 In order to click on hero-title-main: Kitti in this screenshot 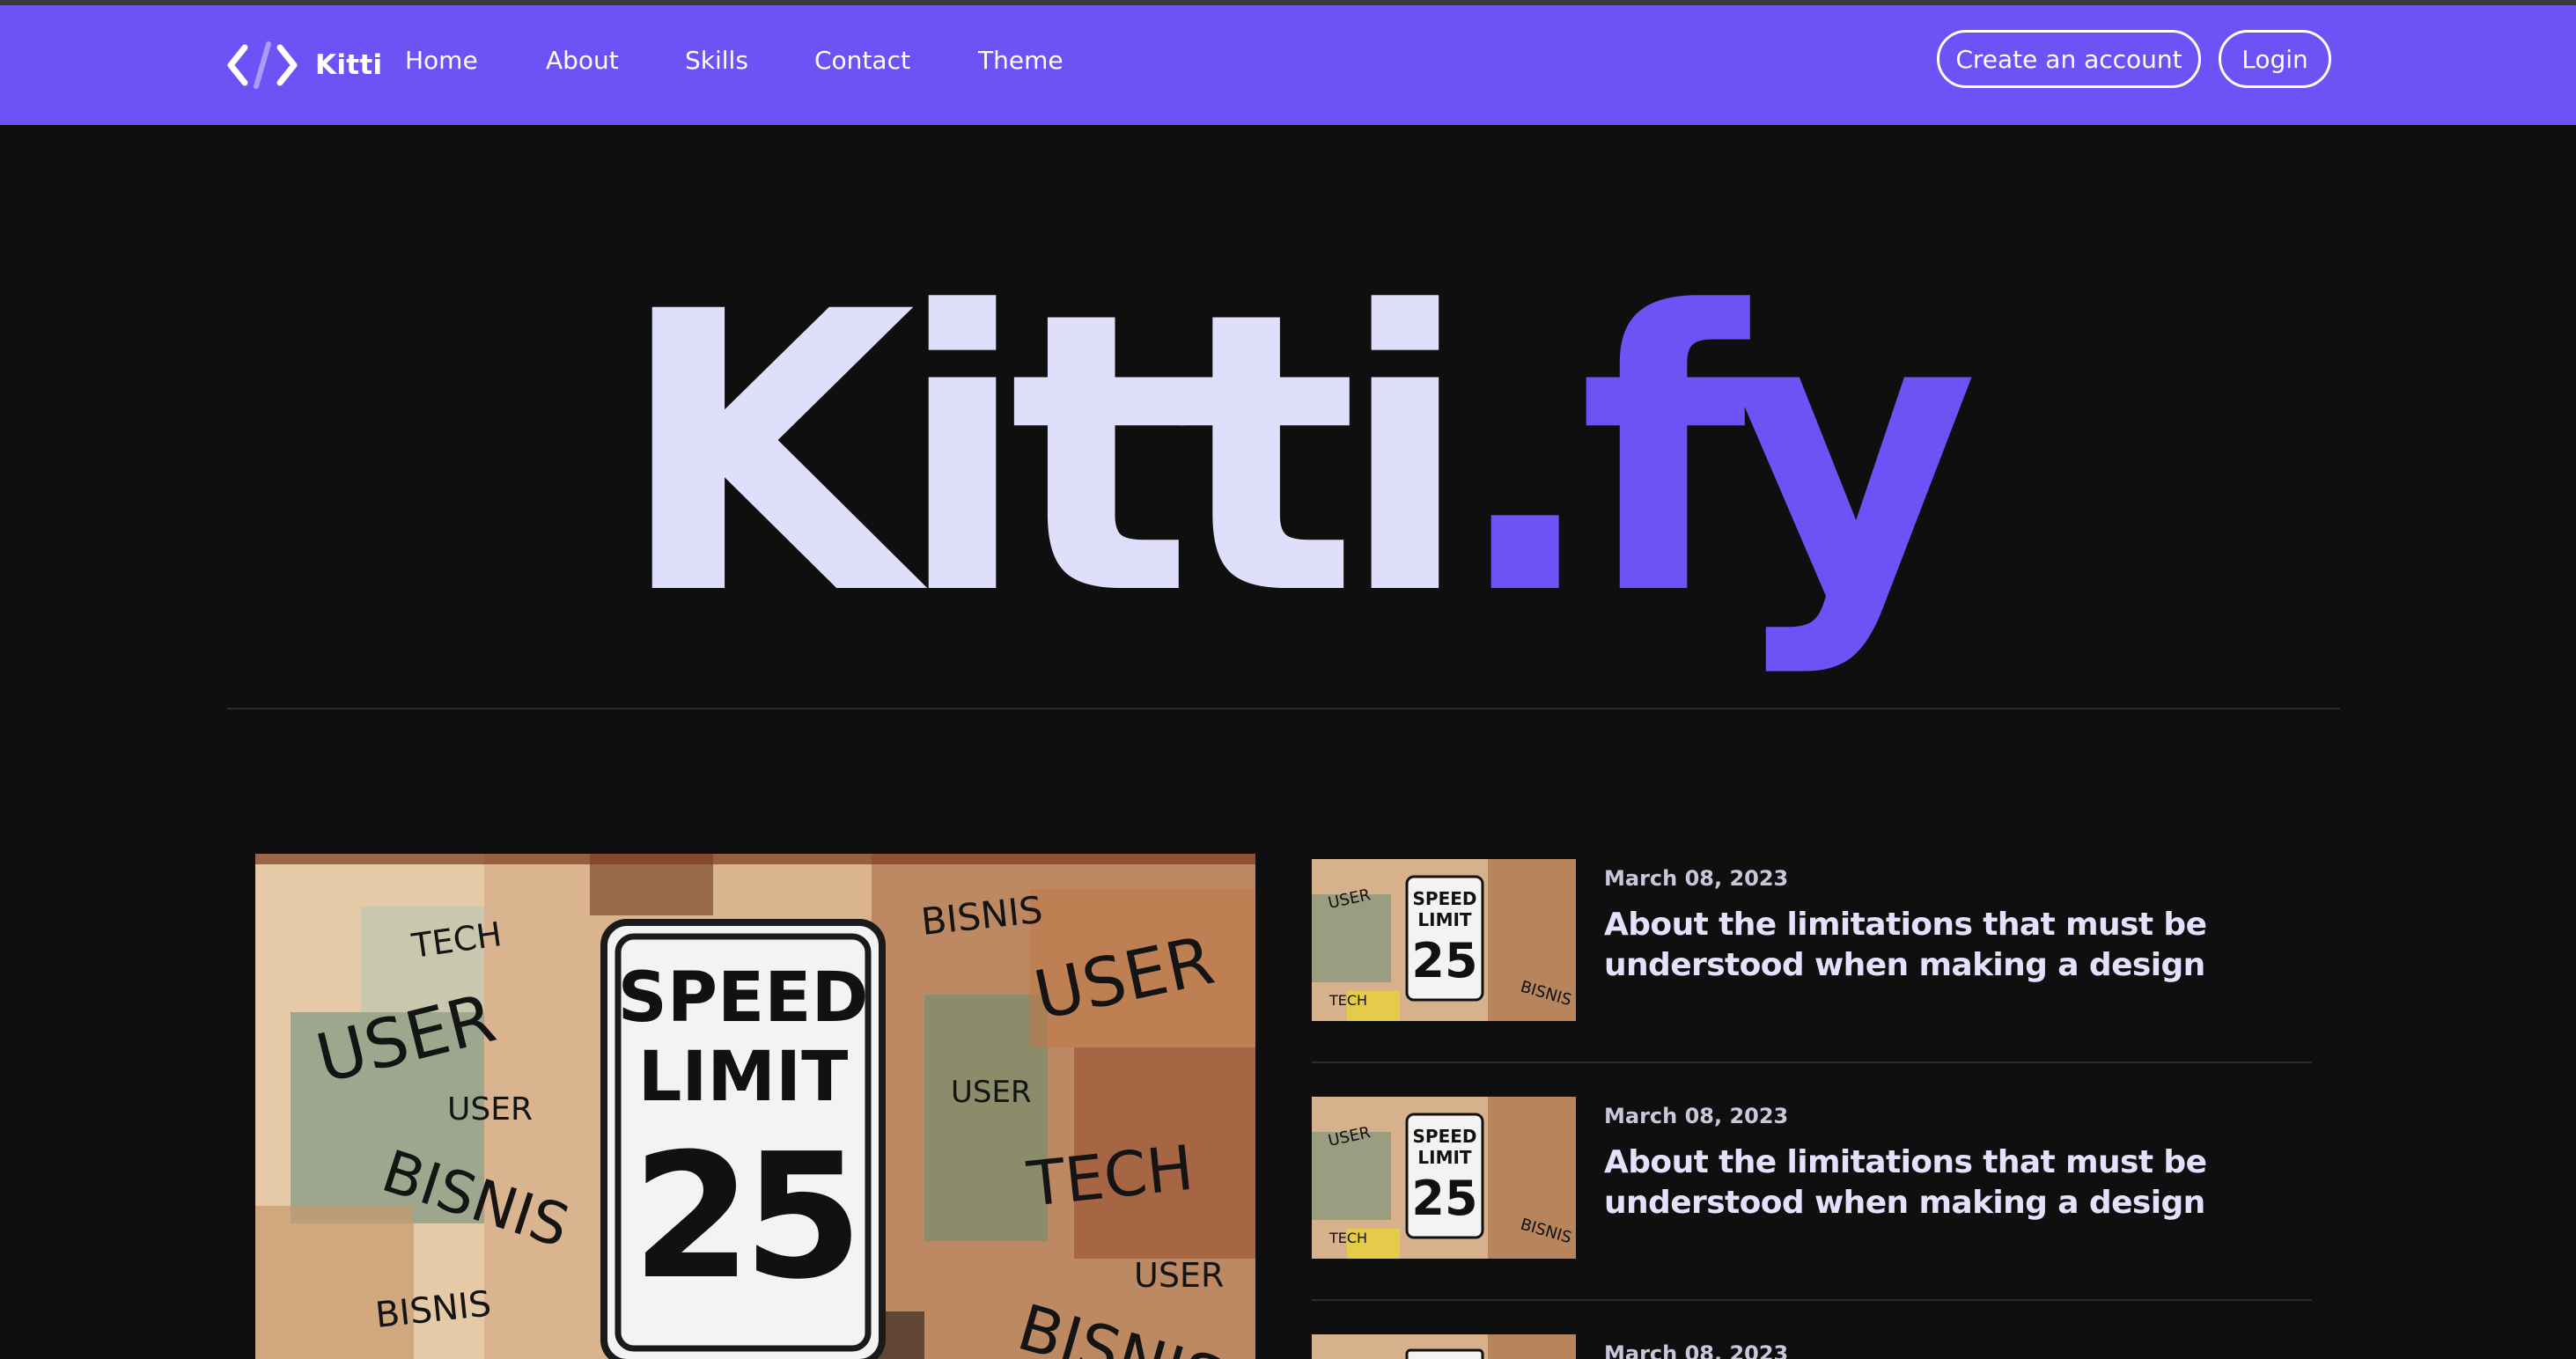, I will do `click(1034, 457)`.